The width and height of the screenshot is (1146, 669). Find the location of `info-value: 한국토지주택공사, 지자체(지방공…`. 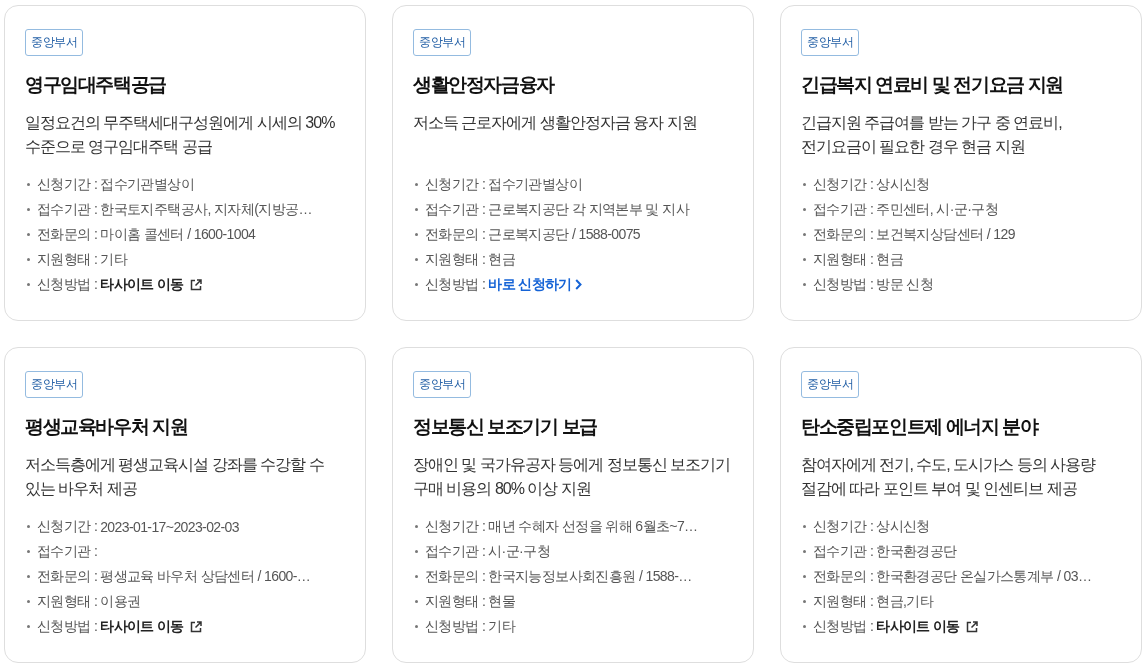

info-value: 한국토지주택공사, 지자체(지방공… is located at coordinates (206, 209).